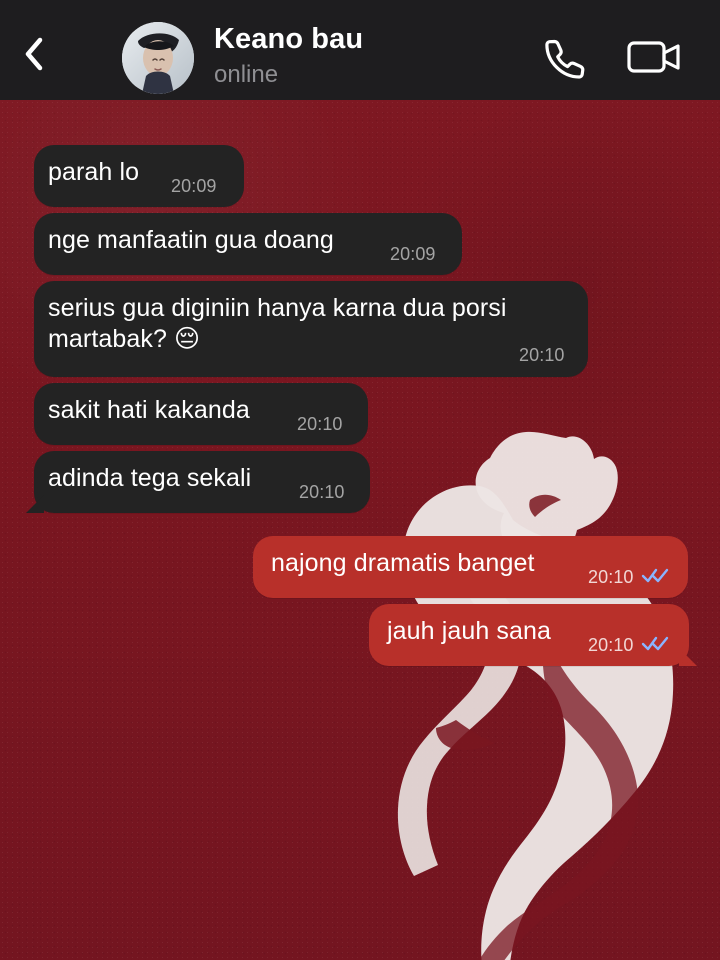 This screenshot has width=720, height=960. I want to click on message-bubble-incoming-5: adinda tega sekali 20:10, so click(198, 482).